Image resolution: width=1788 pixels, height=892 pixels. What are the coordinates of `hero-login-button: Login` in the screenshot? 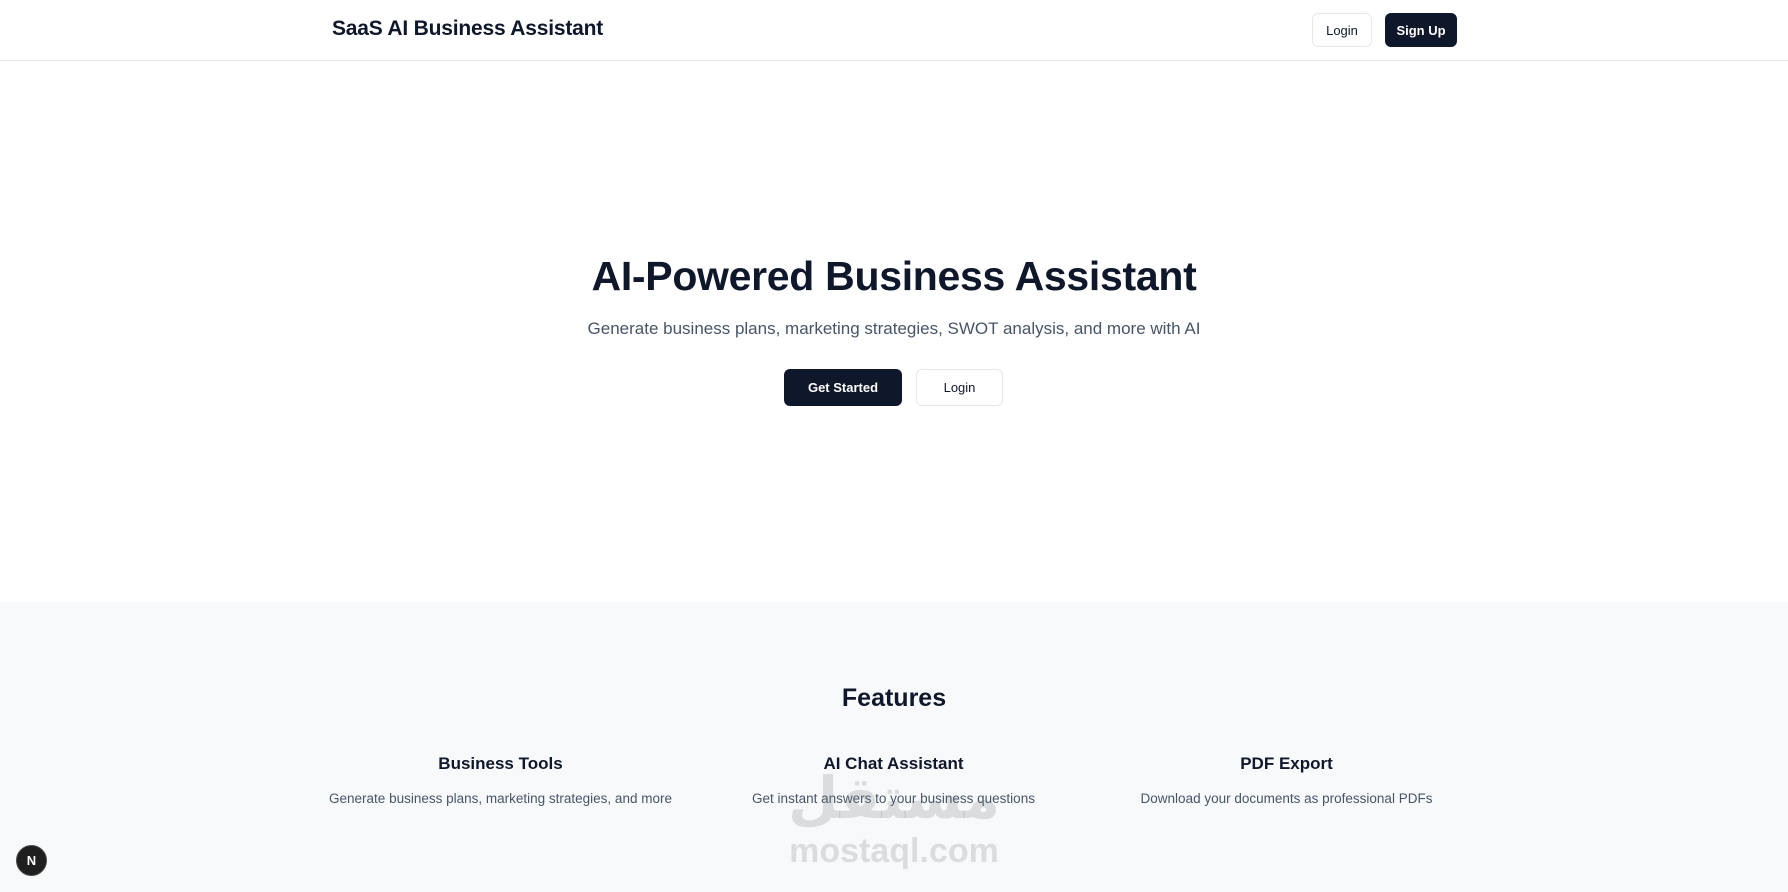 It's located at (959, 387).